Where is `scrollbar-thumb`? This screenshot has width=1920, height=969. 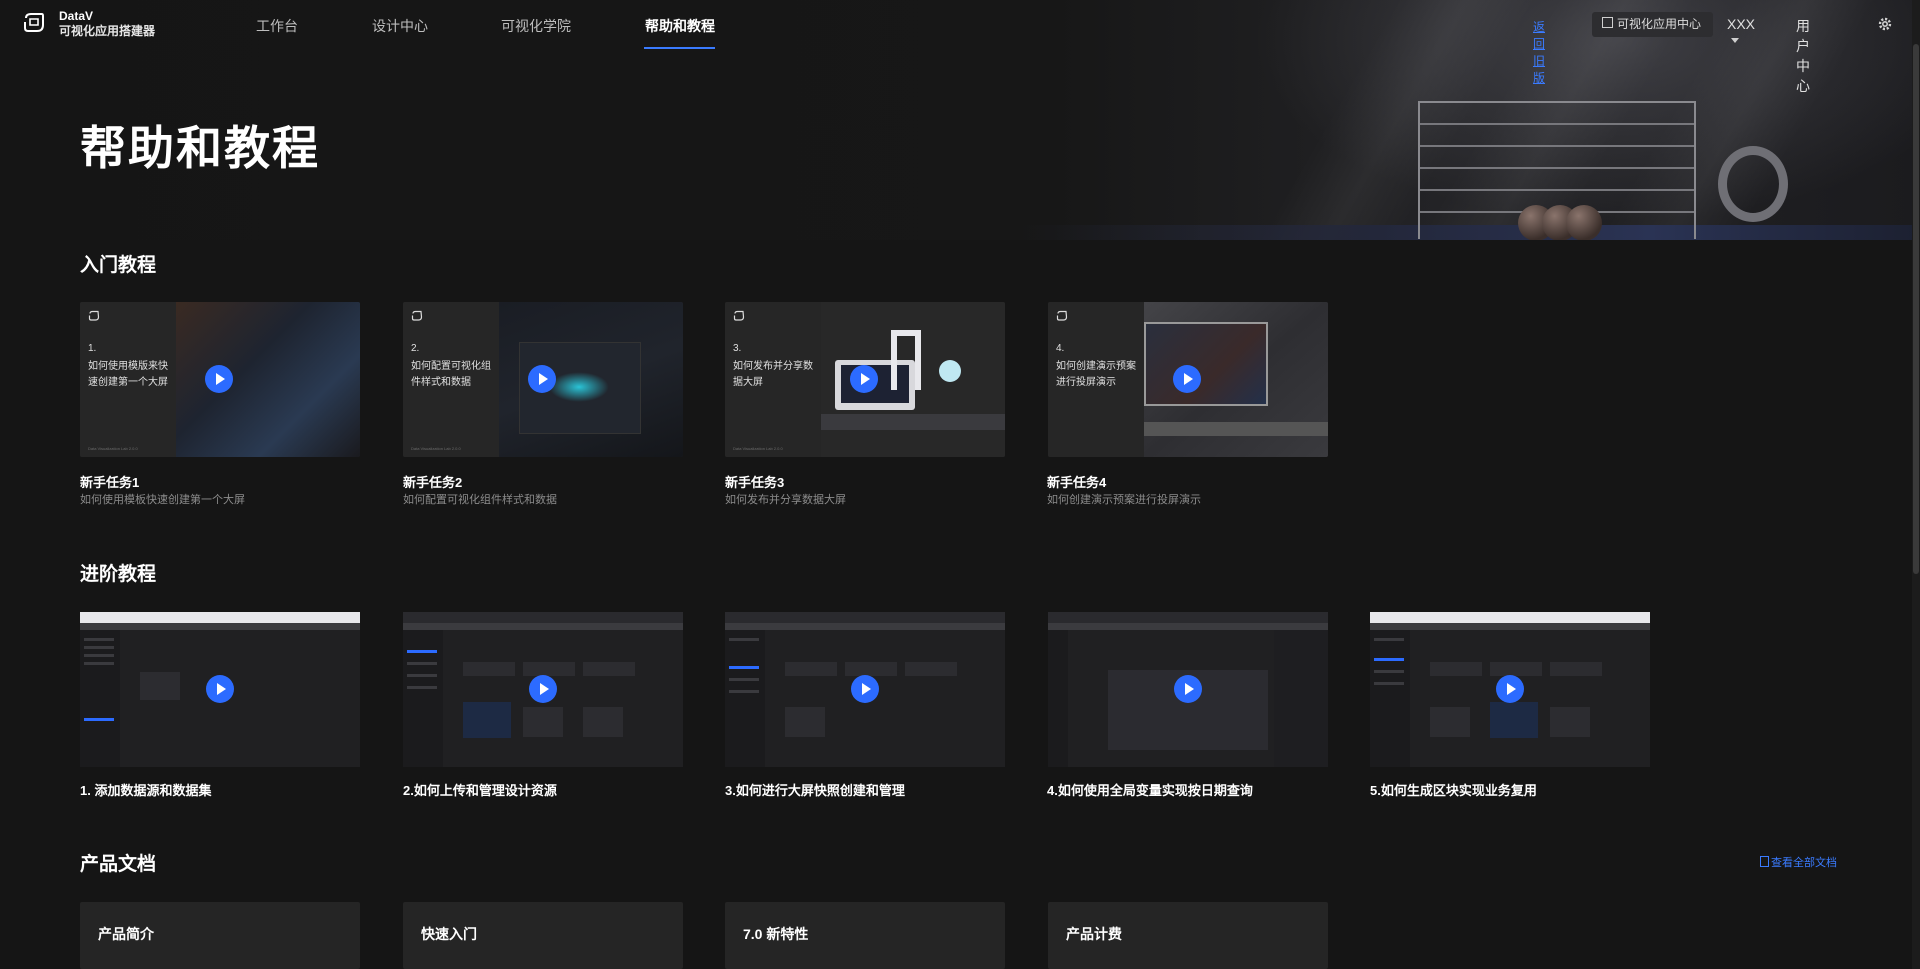 scrollbar-thumb is located at coordinates (1916, 309).